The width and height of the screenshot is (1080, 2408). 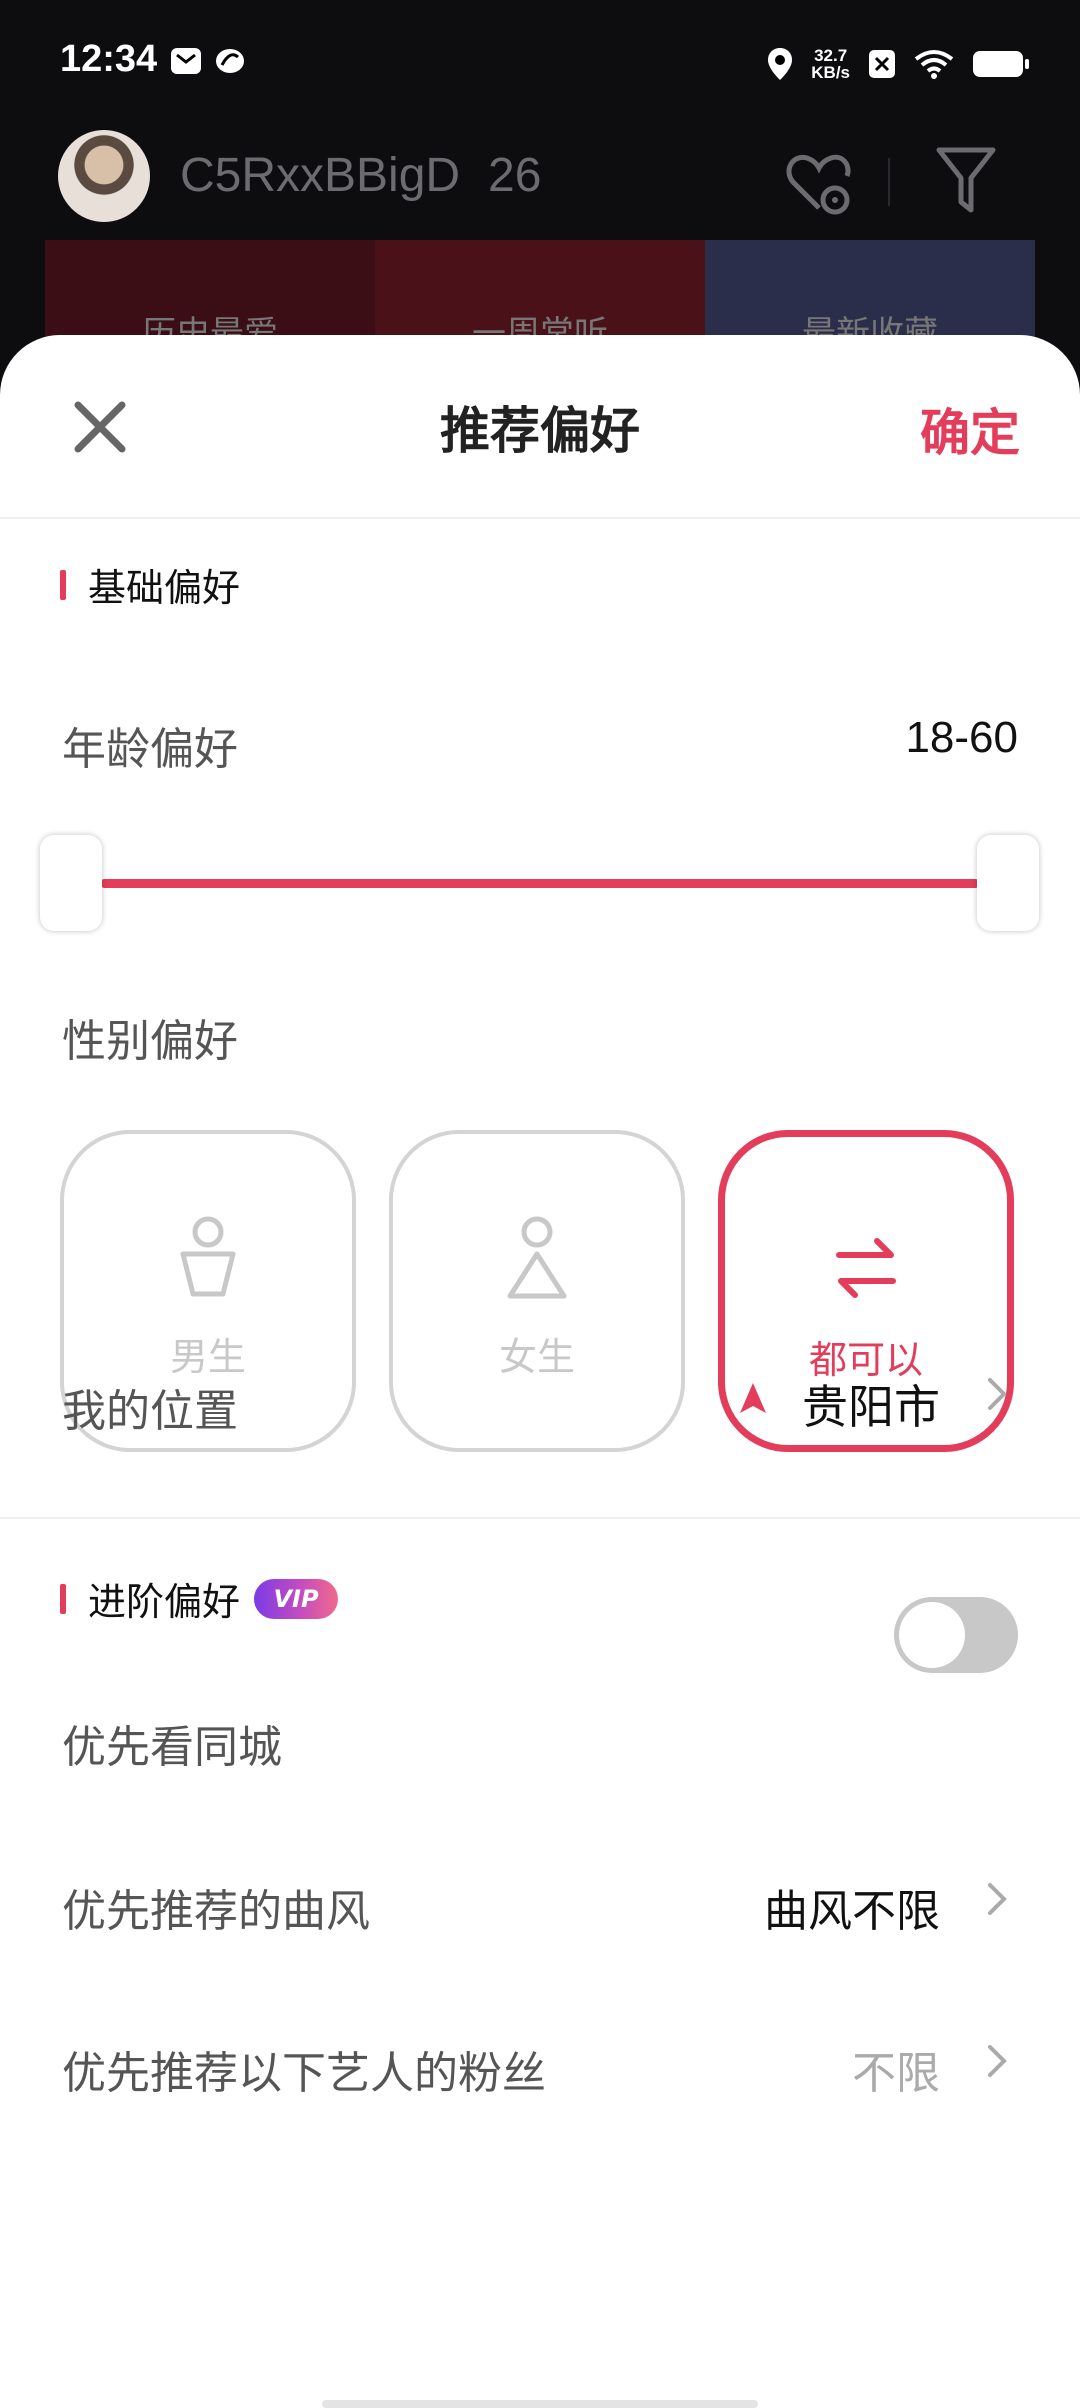 I want to click on female-icon, so click(x=537, y=1257).